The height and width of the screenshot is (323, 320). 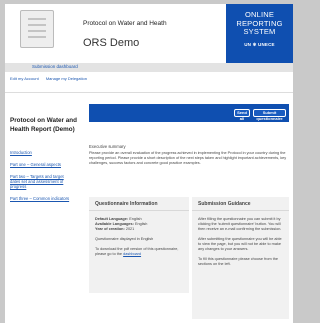 I want to click on action-bar: Send all Submit questionnaire, so click(x=189, y=113).